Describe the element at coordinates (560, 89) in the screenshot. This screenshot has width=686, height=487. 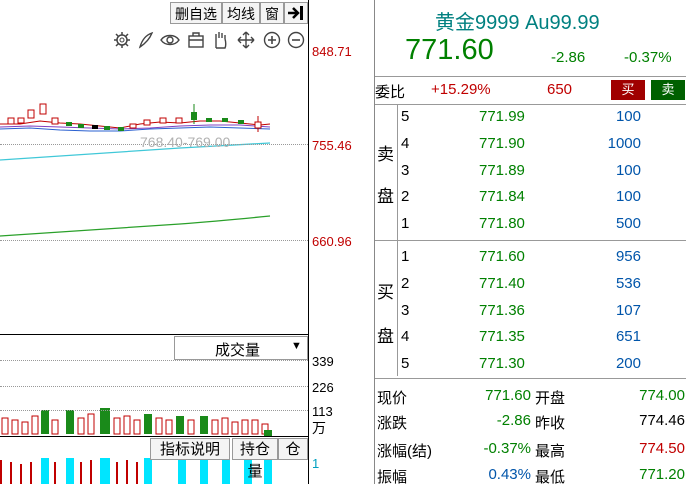
I see `weicha-value: 650` at that location.